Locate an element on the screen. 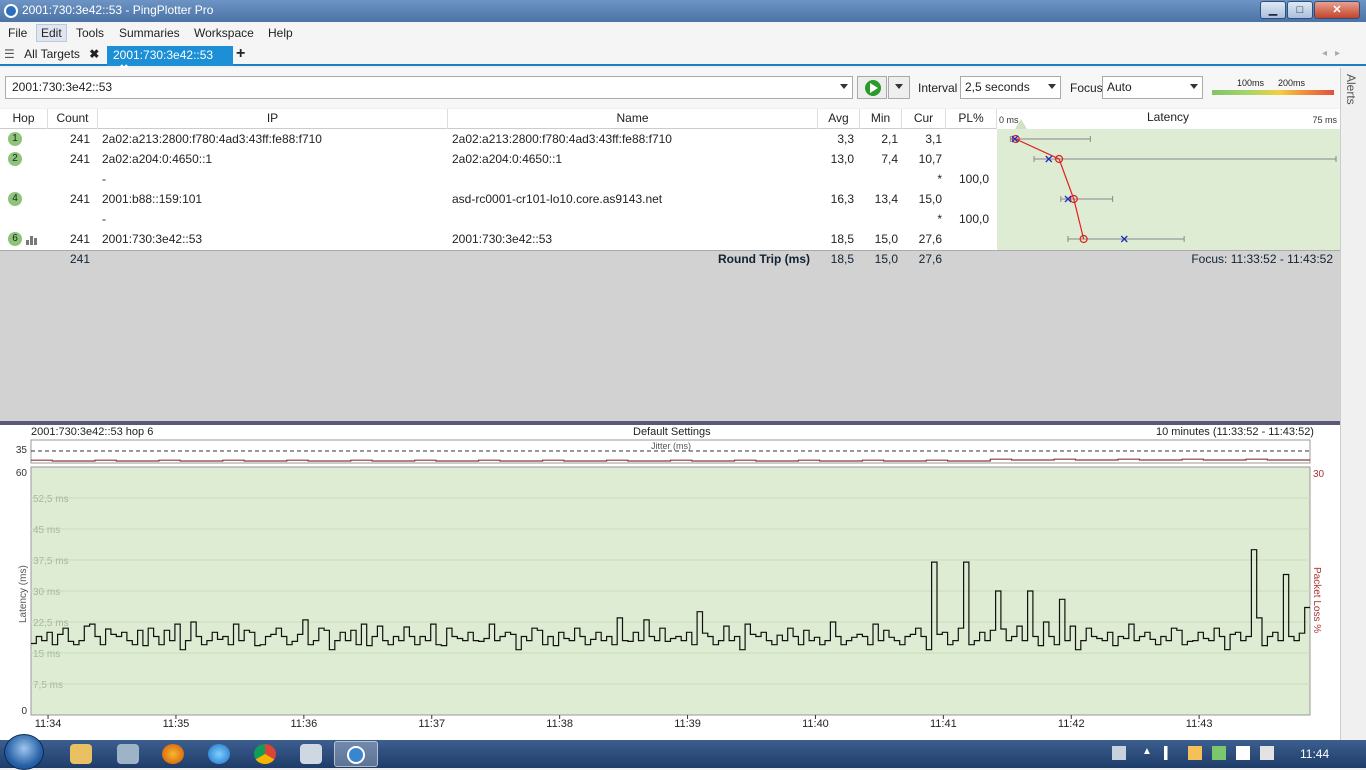  menu-summaries: Summaries is located at coordinates (149, 33).